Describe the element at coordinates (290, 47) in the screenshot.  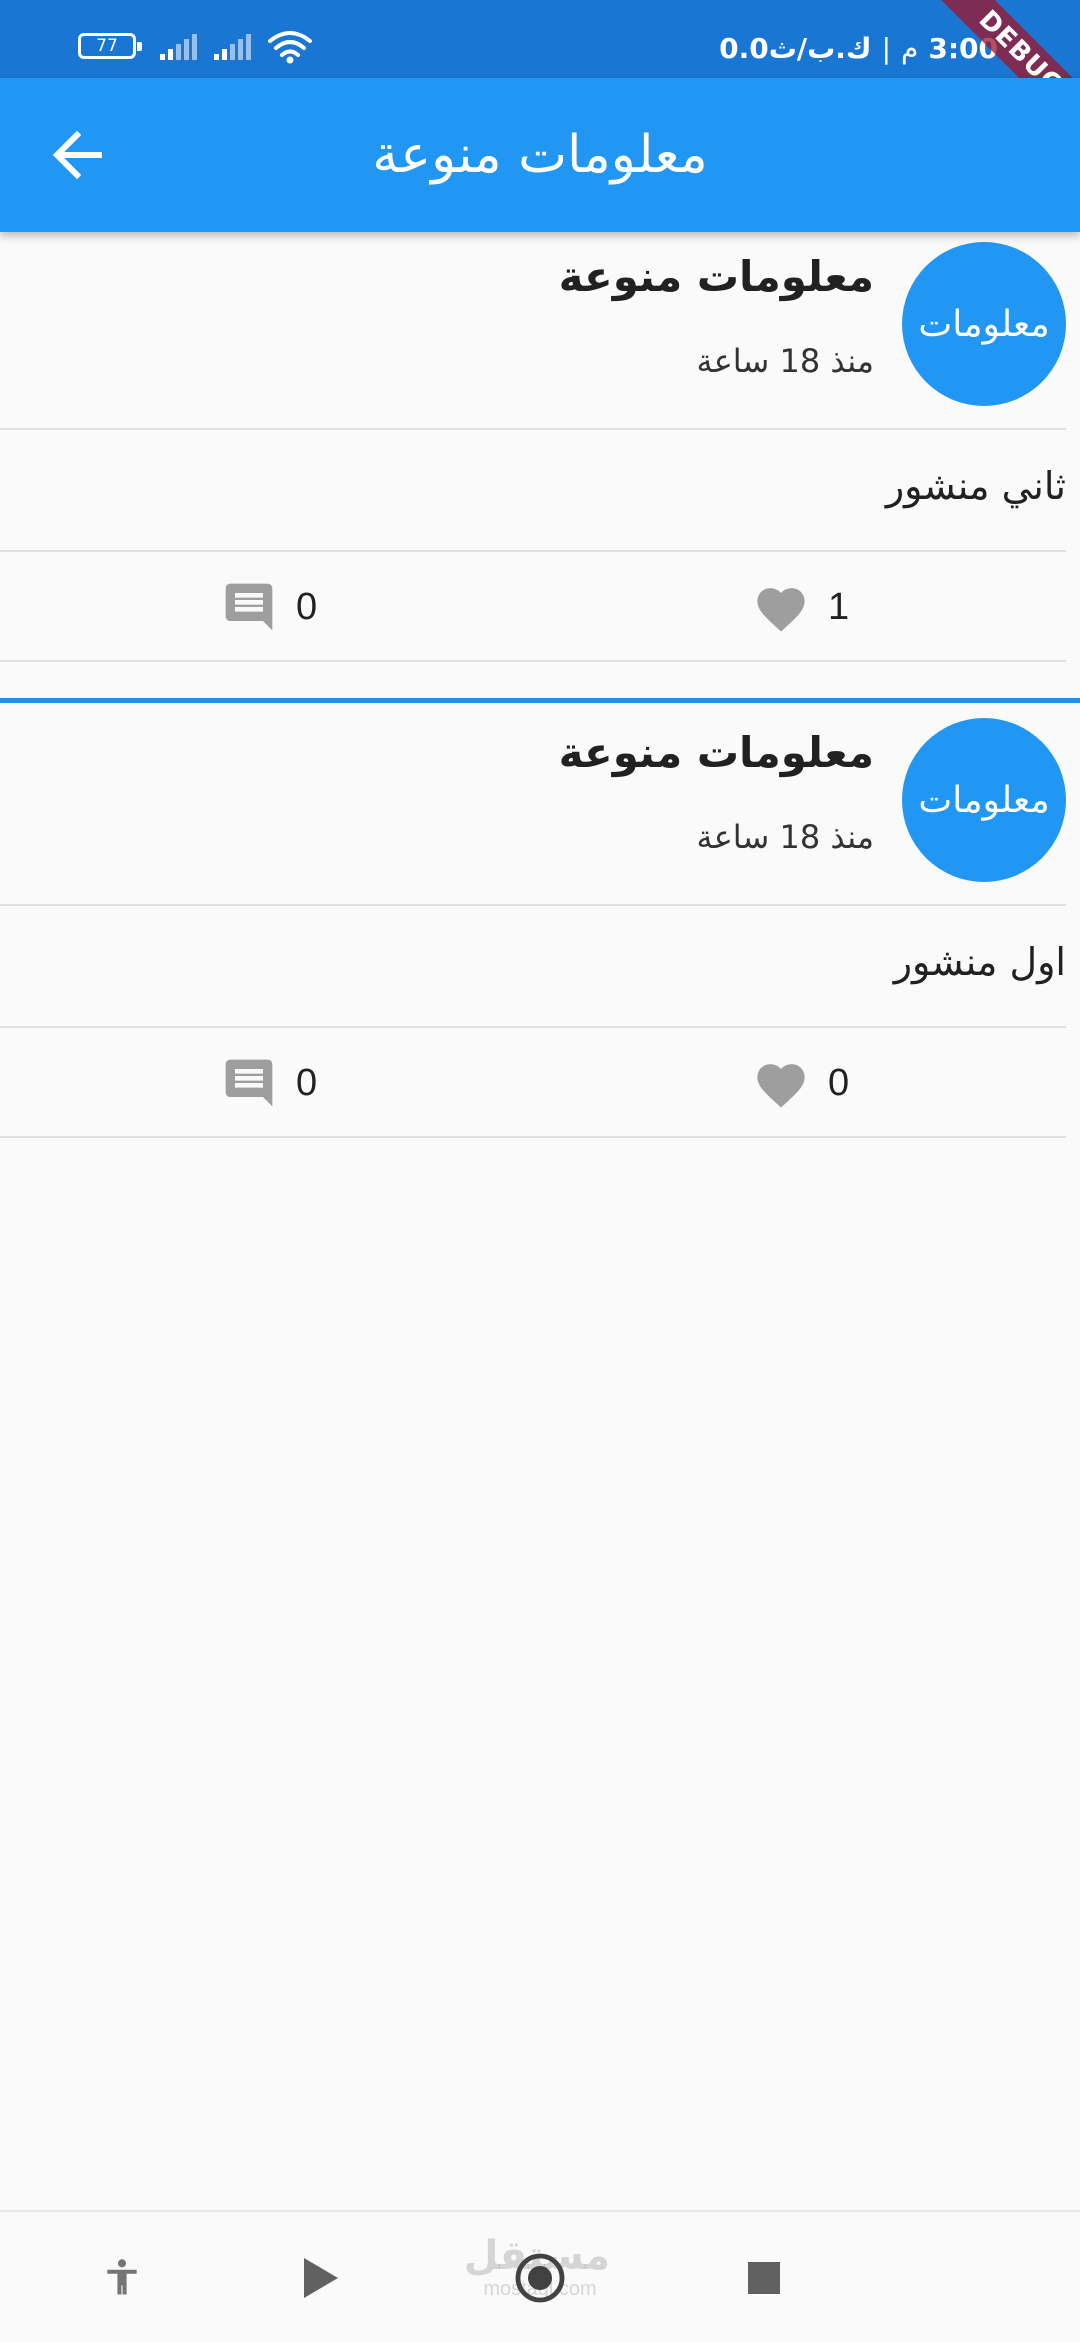
I see `wifi-icon` at that location.